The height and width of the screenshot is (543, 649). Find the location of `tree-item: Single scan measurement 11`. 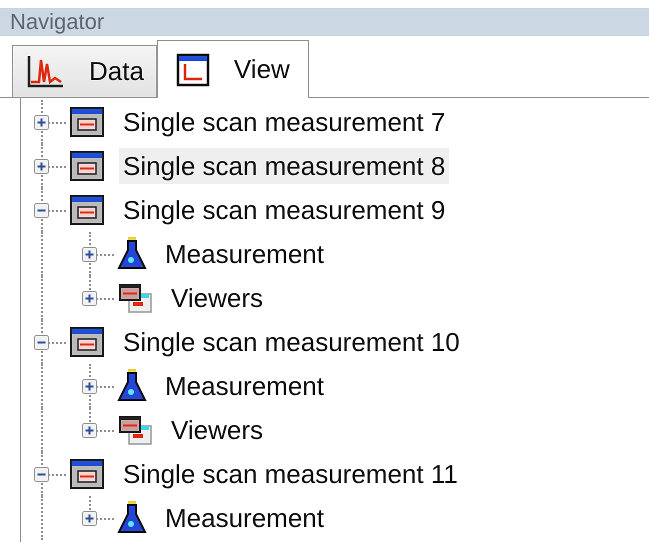

tree-item: Single scan measurement 11 is located at coordinates (290, 474).